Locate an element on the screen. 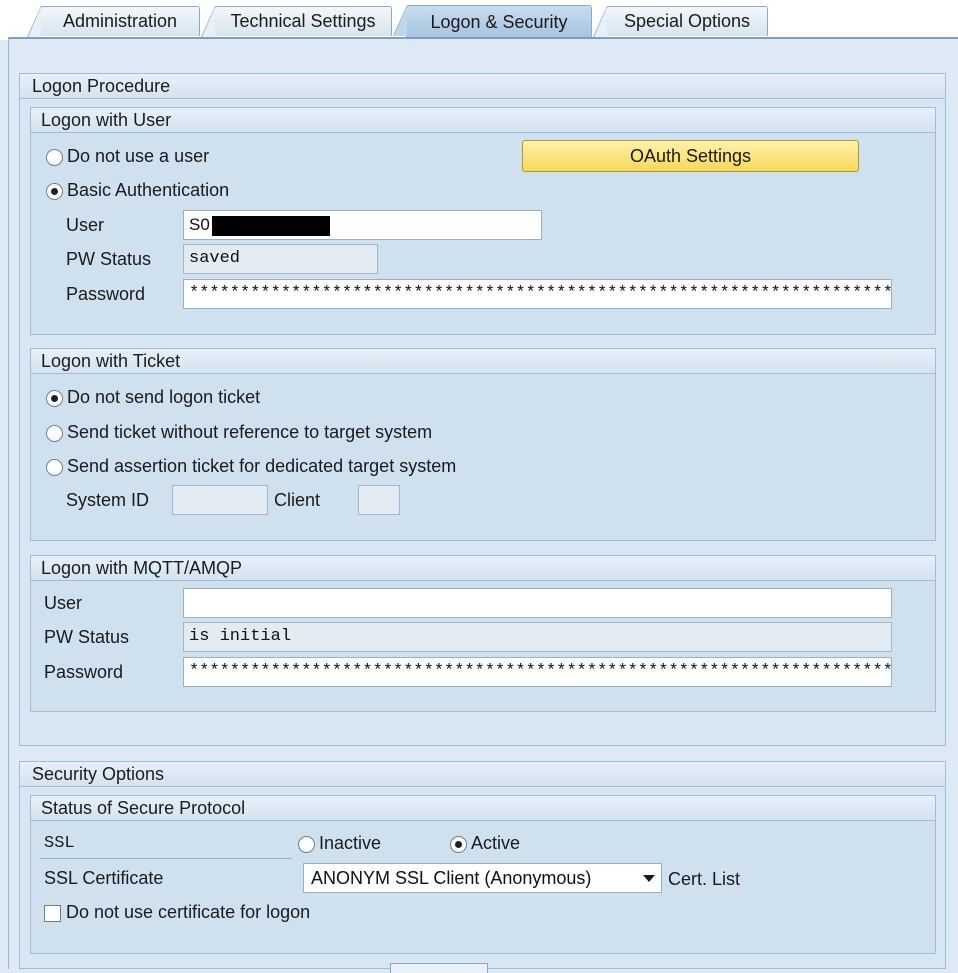 Image resolution: width=958 pixels, height=973 pixels. mqtt-user-input is located at coordinates (537, 603).